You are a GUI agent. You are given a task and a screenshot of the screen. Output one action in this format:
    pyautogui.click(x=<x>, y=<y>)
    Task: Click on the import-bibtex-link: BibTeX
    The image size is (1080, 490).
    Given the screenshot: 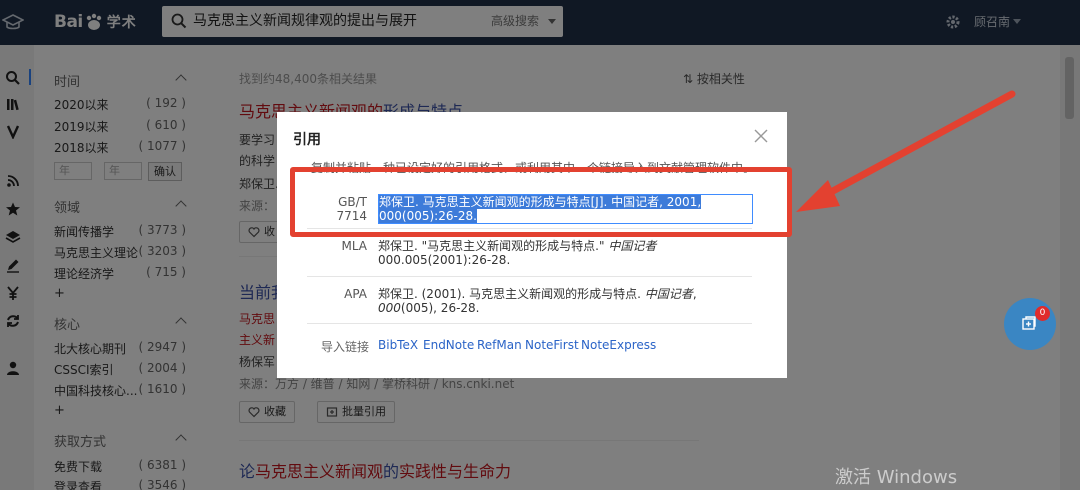 What is the action you would take?
    pyautogui.click(x=398, y=345)
    